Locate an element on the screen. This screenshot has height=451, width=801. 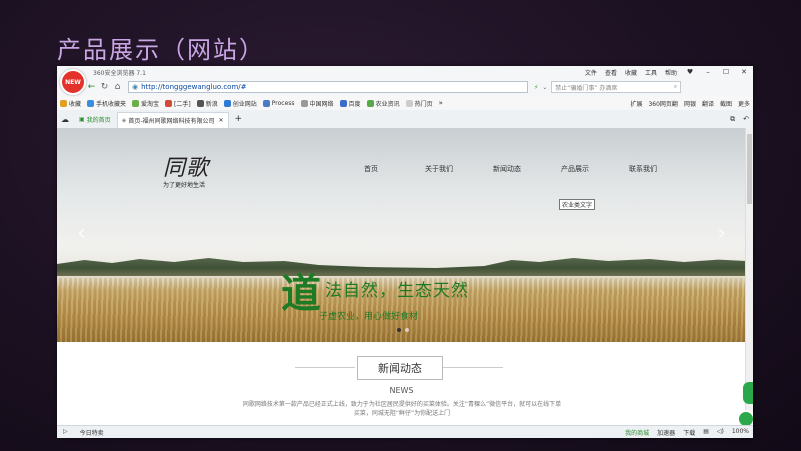
favorite-item: 中国网络 is located at coordinates (317, 103).